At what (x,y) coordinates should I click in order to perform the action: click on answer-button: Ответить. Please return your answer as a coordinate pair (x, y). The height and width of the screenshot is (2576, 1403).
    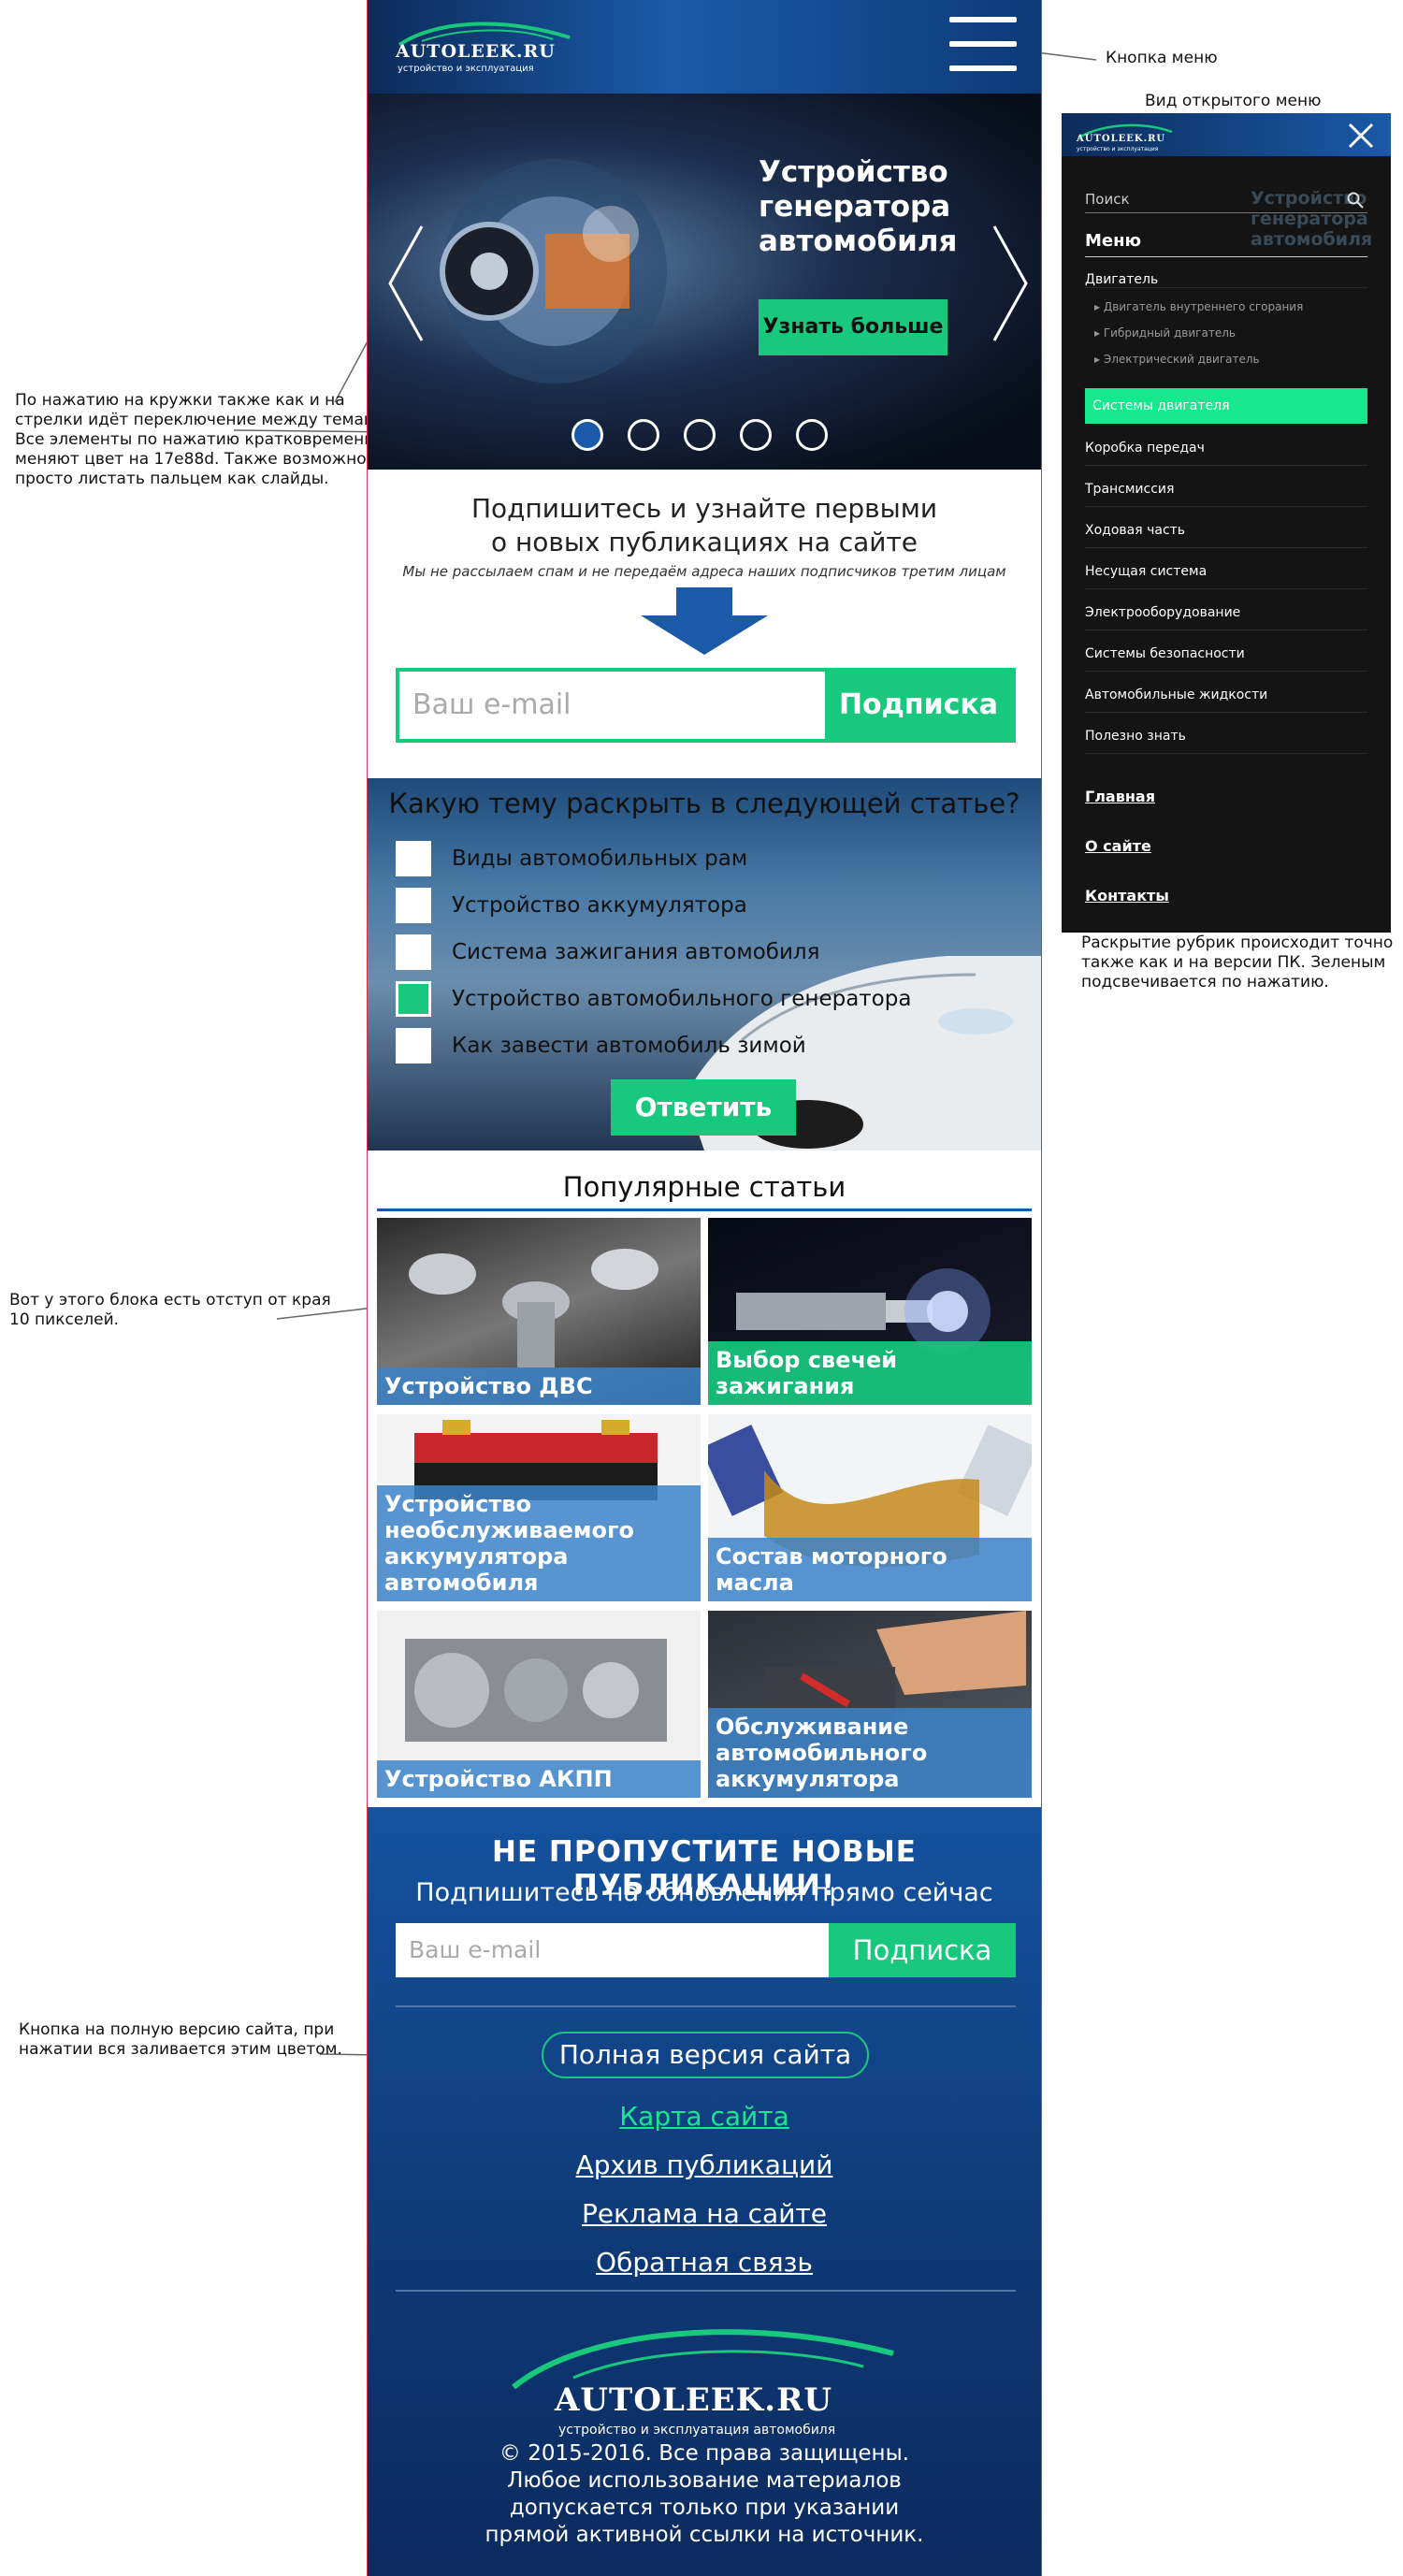
    Looking at the image, I should click on (703, 1107).